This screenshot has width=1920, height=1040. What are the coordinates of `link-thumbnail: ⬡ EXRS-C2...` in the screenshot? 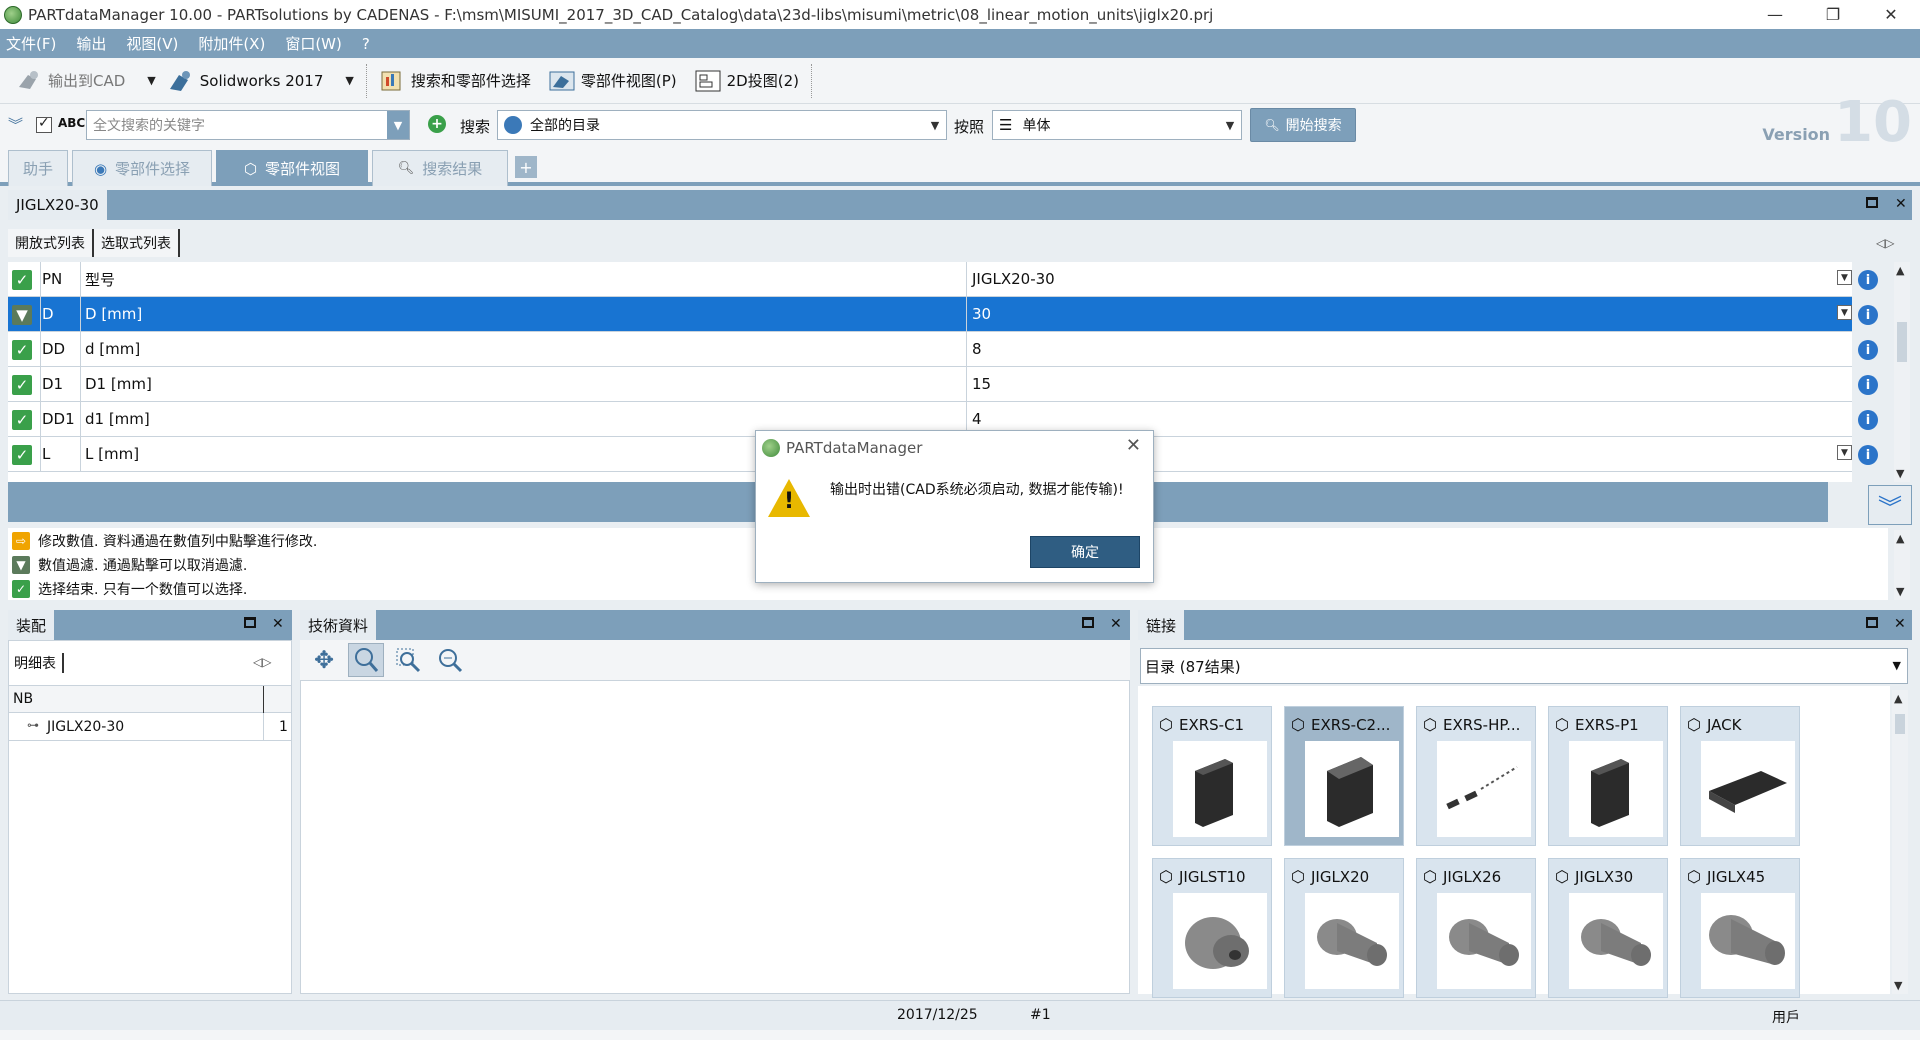 It's located at (1344, 776).